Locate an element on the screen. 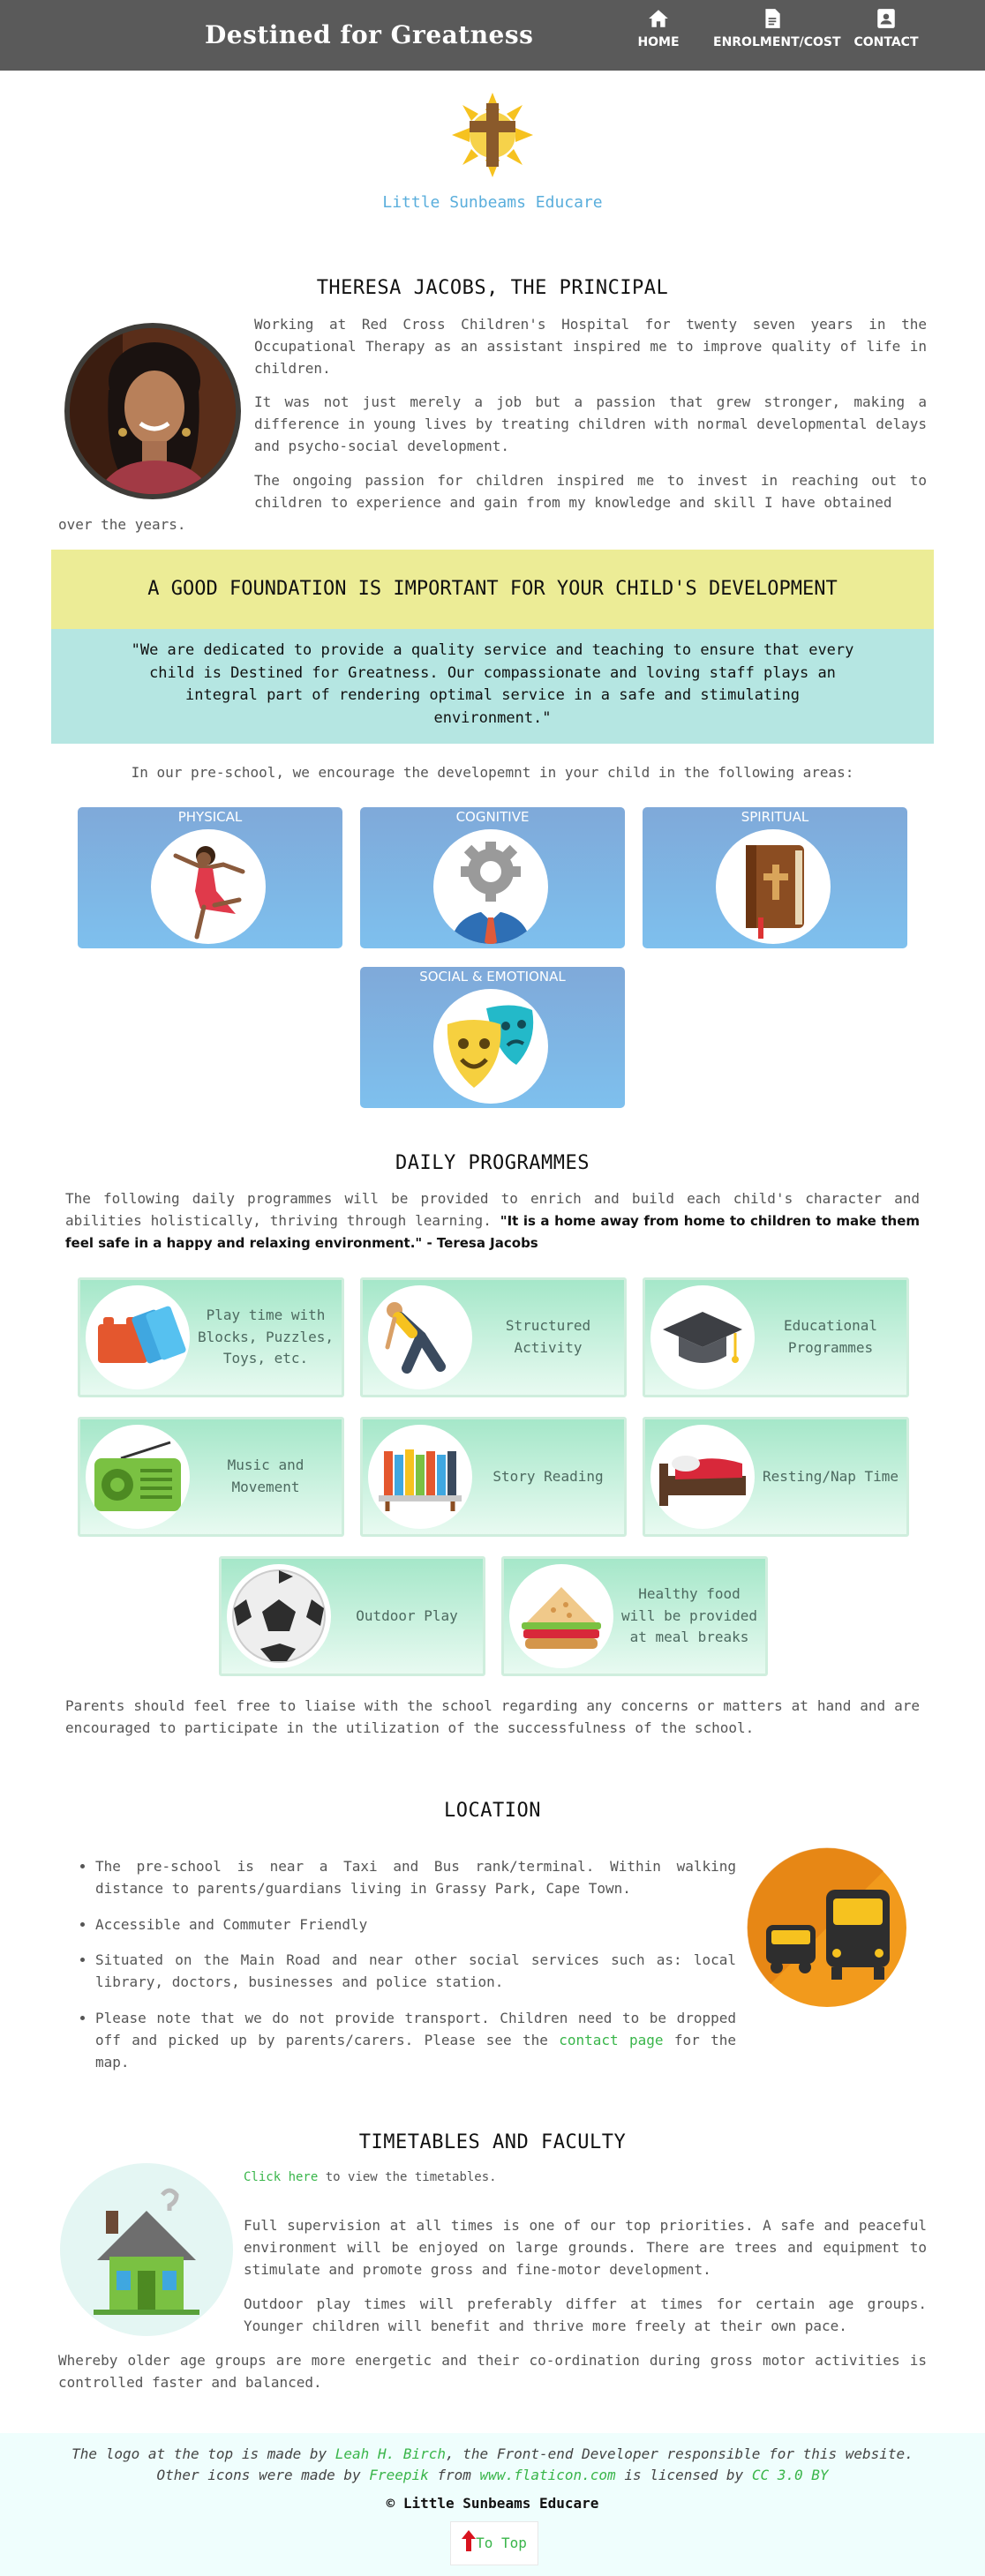 This screenshot has width=985, height=2576. area-label: COGNITIVE is located at coordinates (492, 817).